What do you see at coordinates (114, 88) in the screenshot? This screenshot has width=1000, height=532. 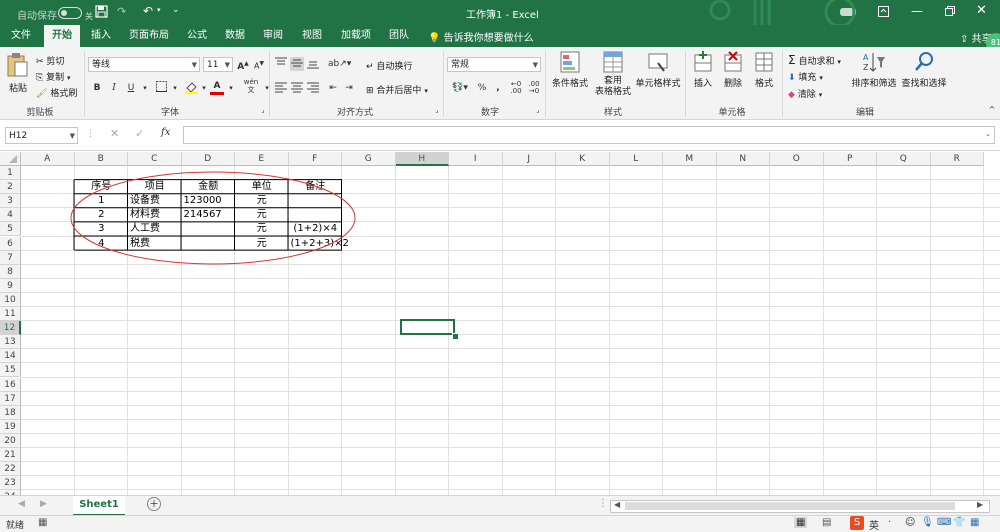 I see `italic-button: I` at bounding box center [114, 88].